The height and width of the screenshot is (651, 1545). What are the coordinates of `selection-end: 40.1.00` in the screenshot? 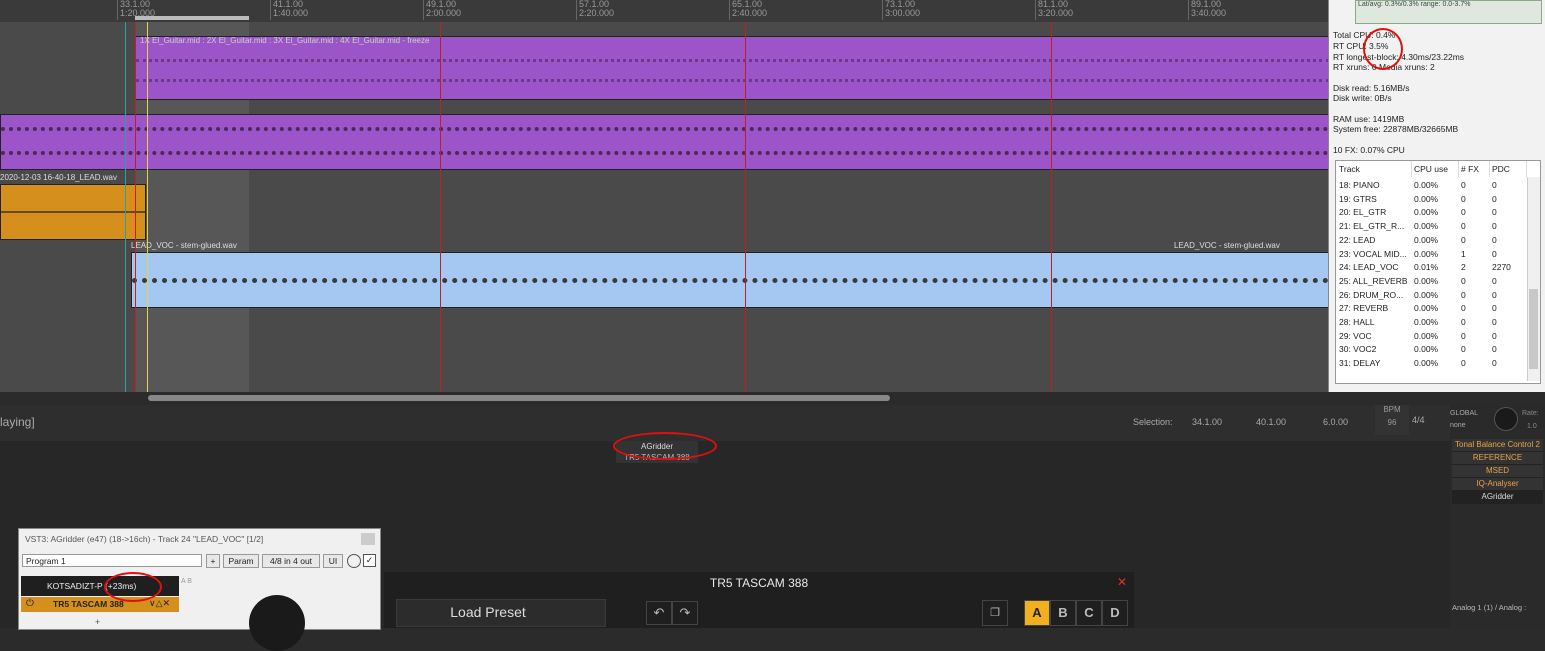 It's located at (1271, 422).